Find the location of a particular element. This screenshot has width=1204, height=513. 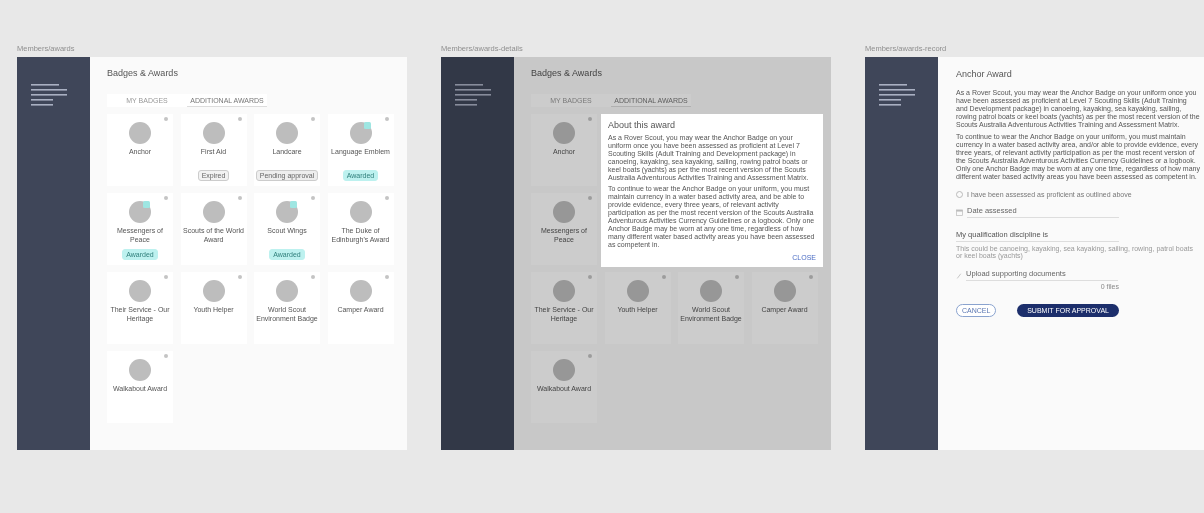

paperclip-icon is located at coordinates (959, 275).